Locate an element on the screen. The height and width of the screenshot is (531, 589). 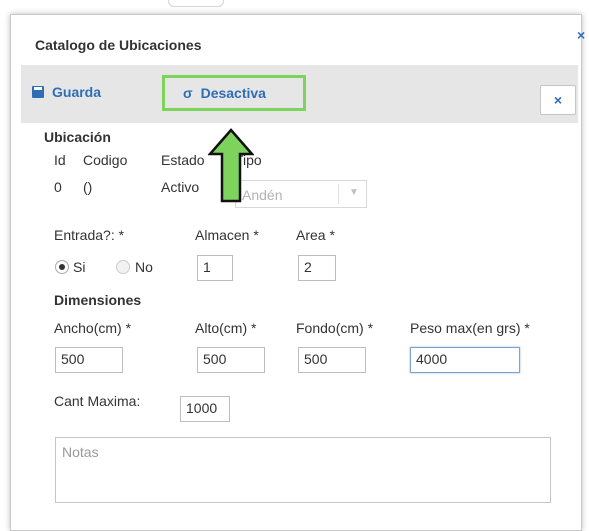
deactivate-button: σ Desactiva is located at coordinates (234, 93).